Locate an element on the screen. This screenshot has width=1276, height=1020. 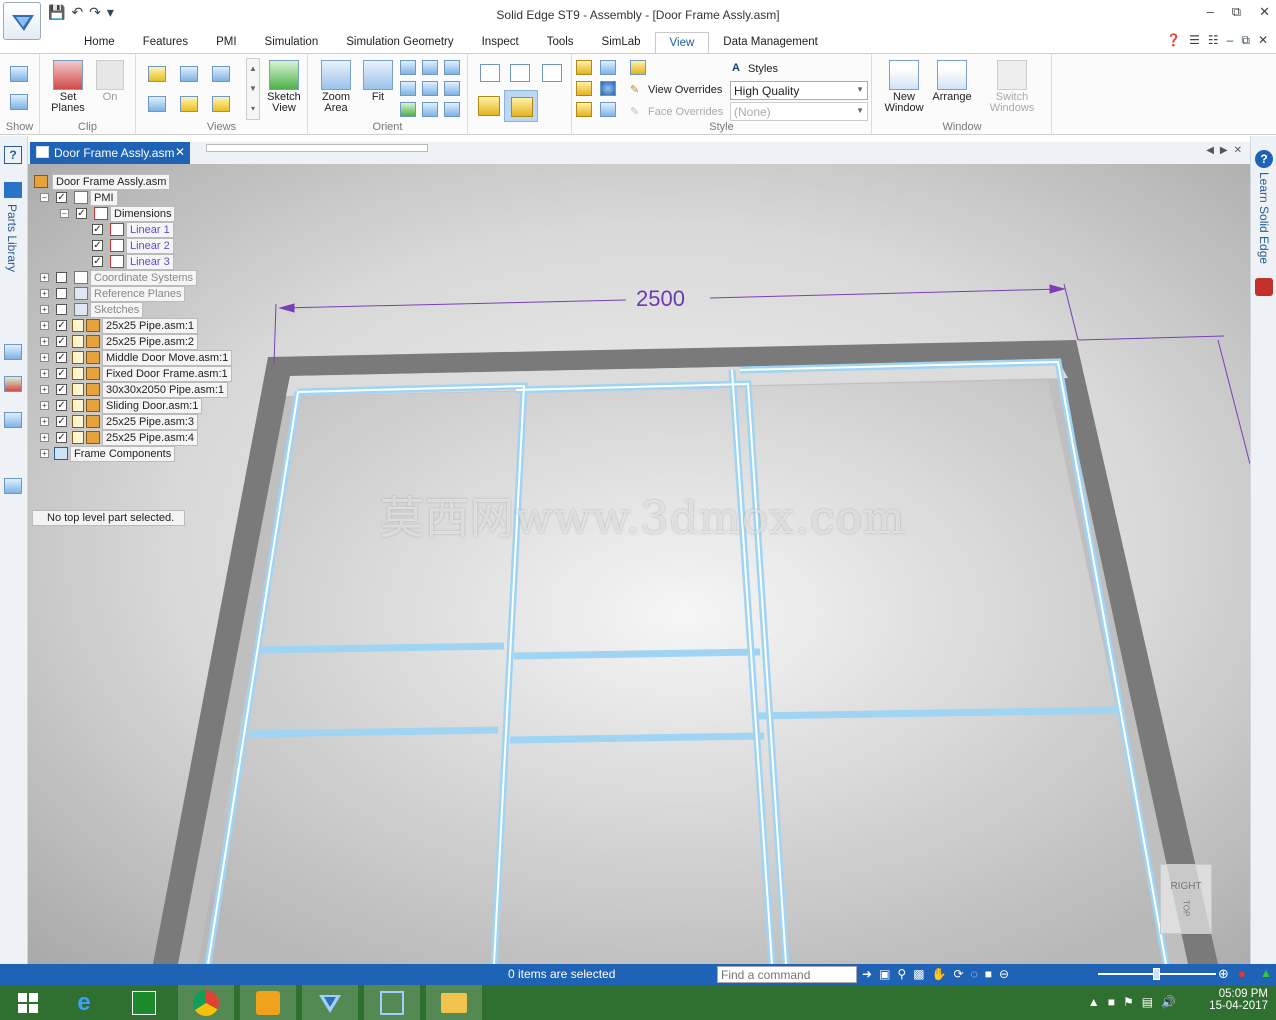
shading-icon is located at coordinates (584, 67).